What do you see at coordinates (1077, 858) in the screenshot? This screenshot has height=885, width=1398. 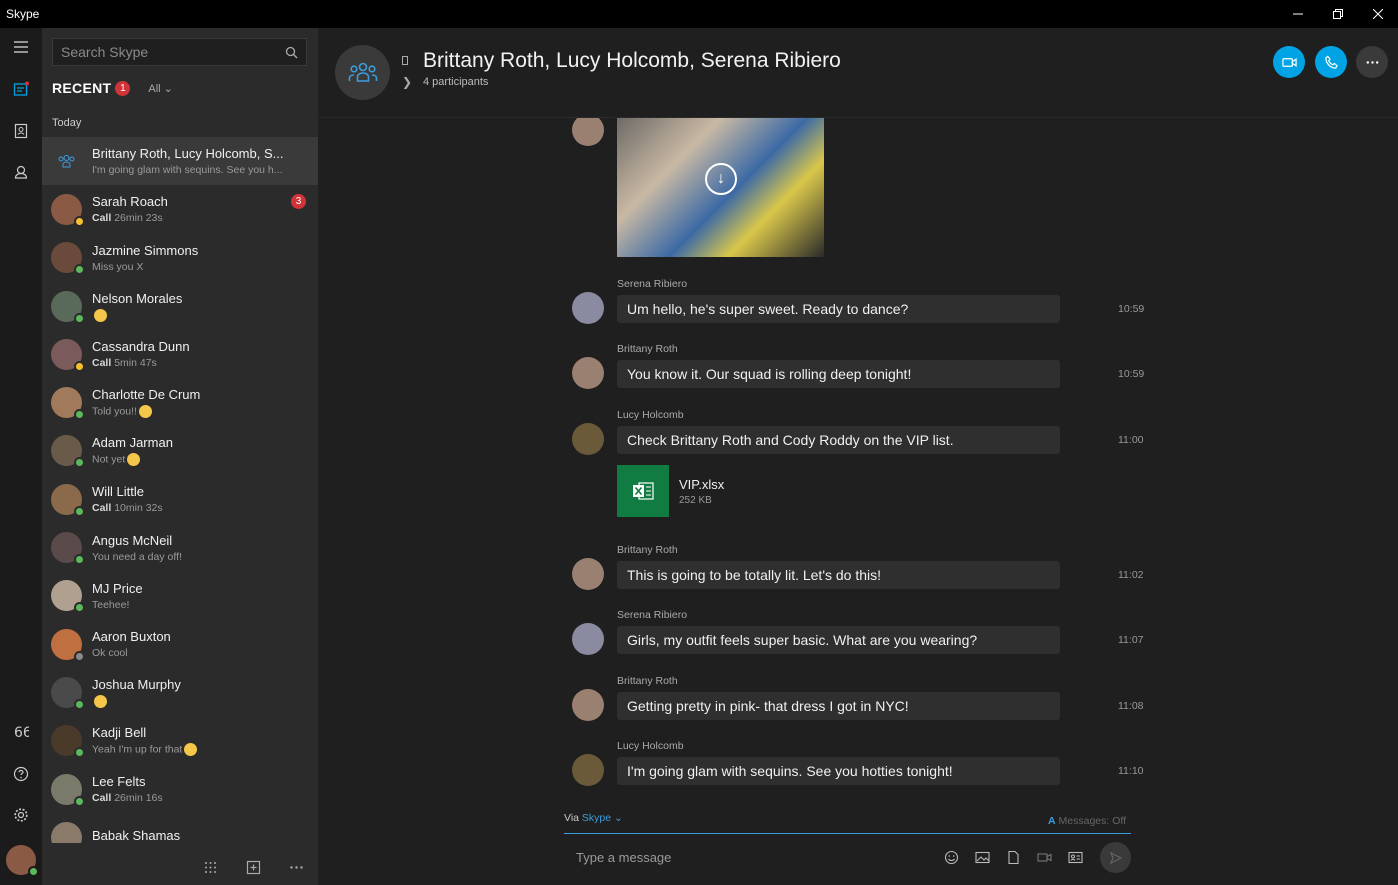 I see `send-contact-button` at bounding box center [1077, 858].